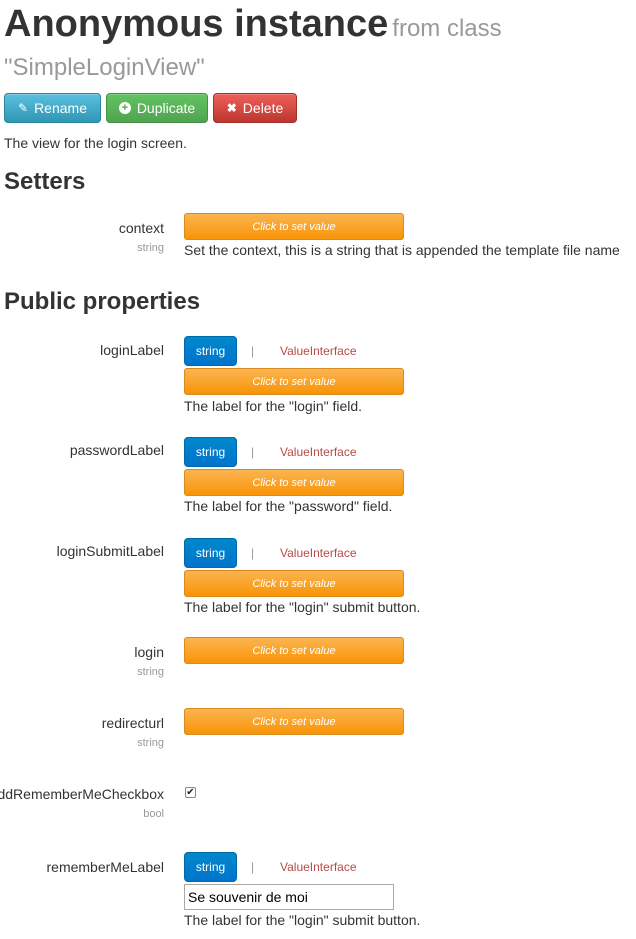  I want to click on delete-button: ✖ Delete, so click(255, 108).